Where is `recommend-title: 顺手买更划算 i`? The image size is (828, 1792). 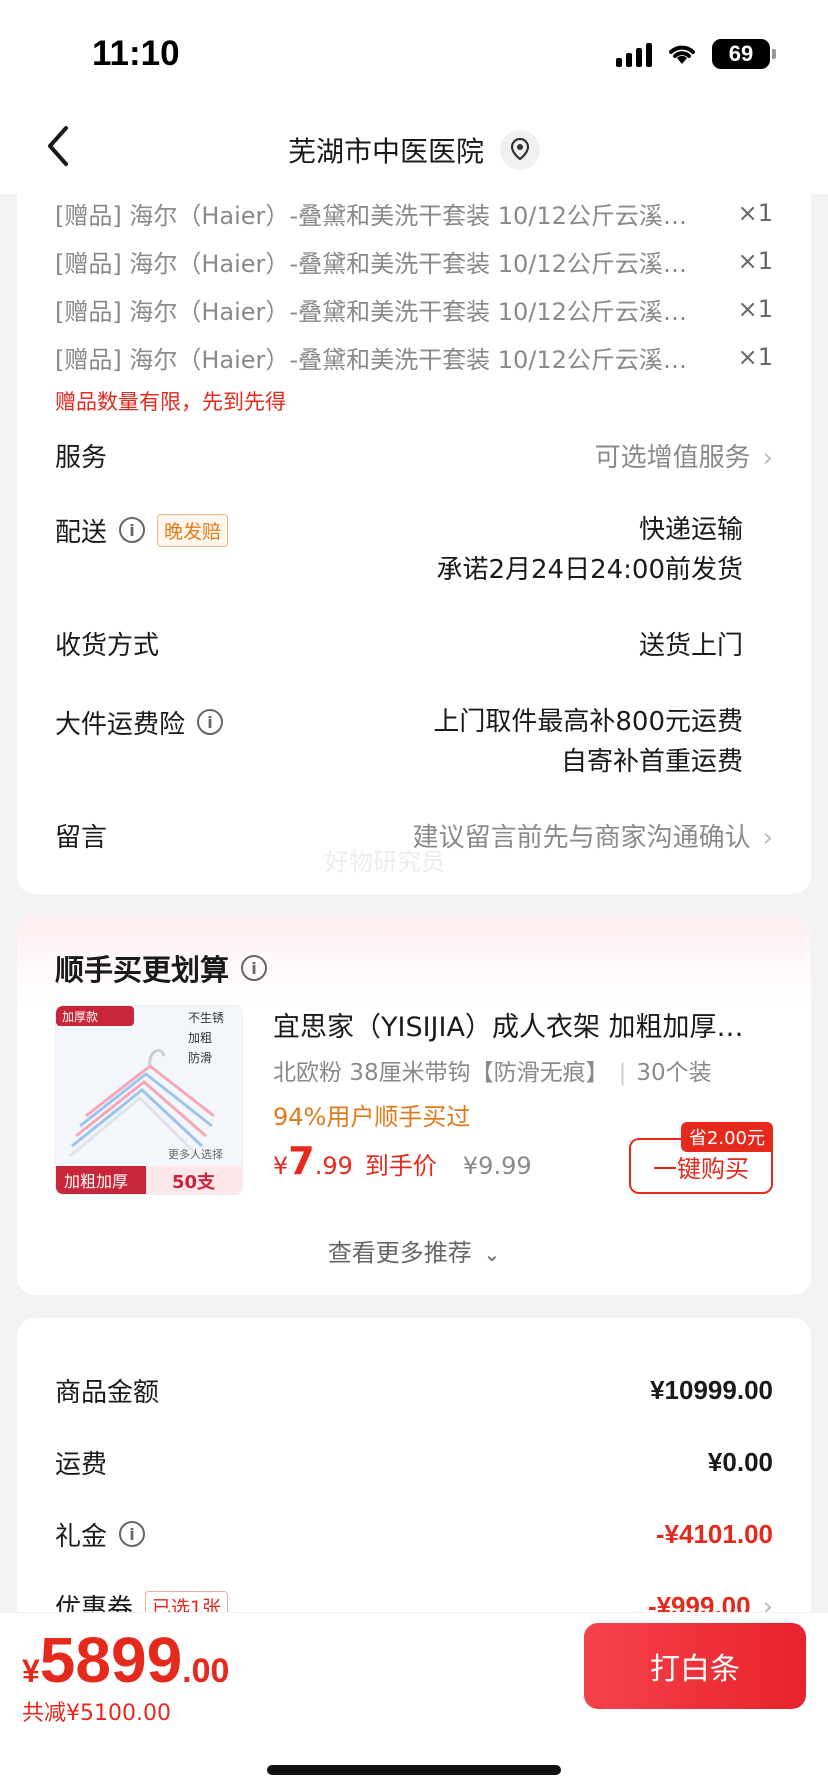 recommend-title: 顺手买更划算 i is located at coordinates (161, 968).